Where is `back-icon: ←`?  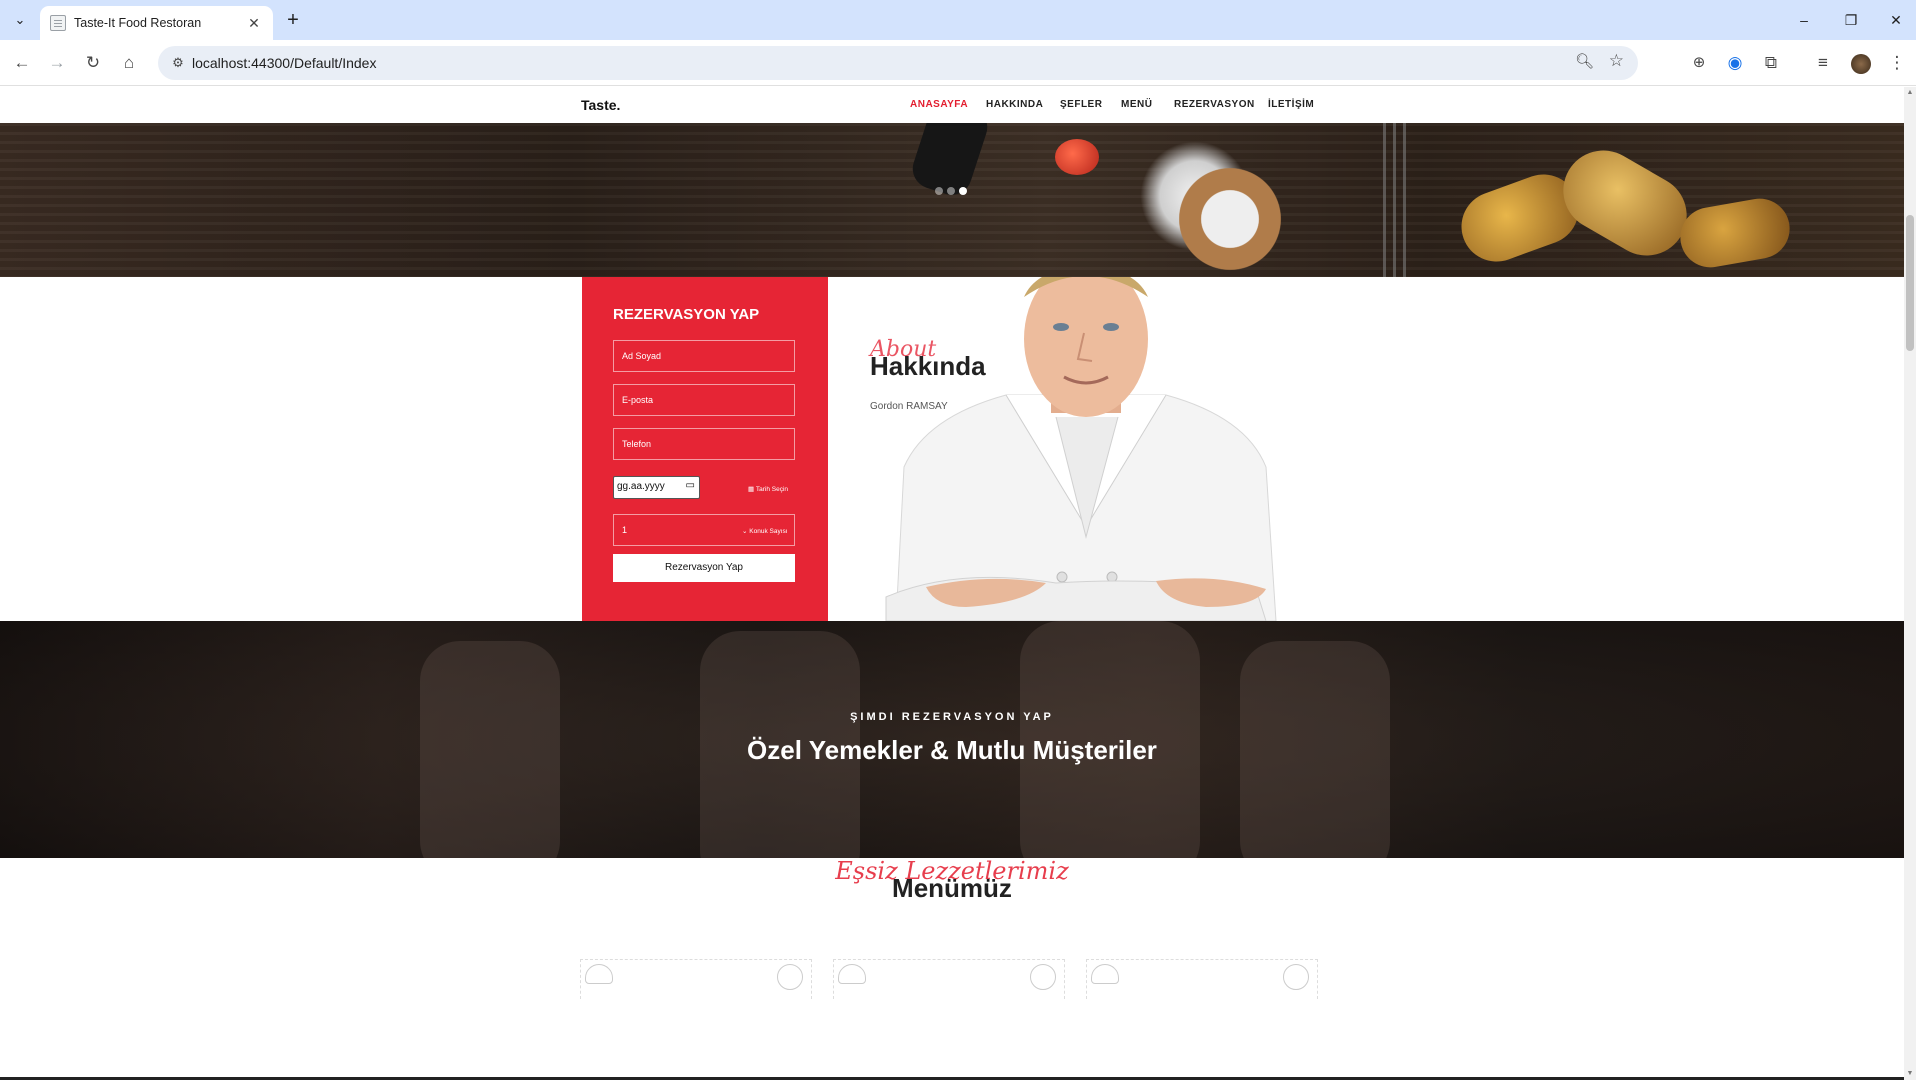 back-icon: ← is located at coordinates (22, 63).